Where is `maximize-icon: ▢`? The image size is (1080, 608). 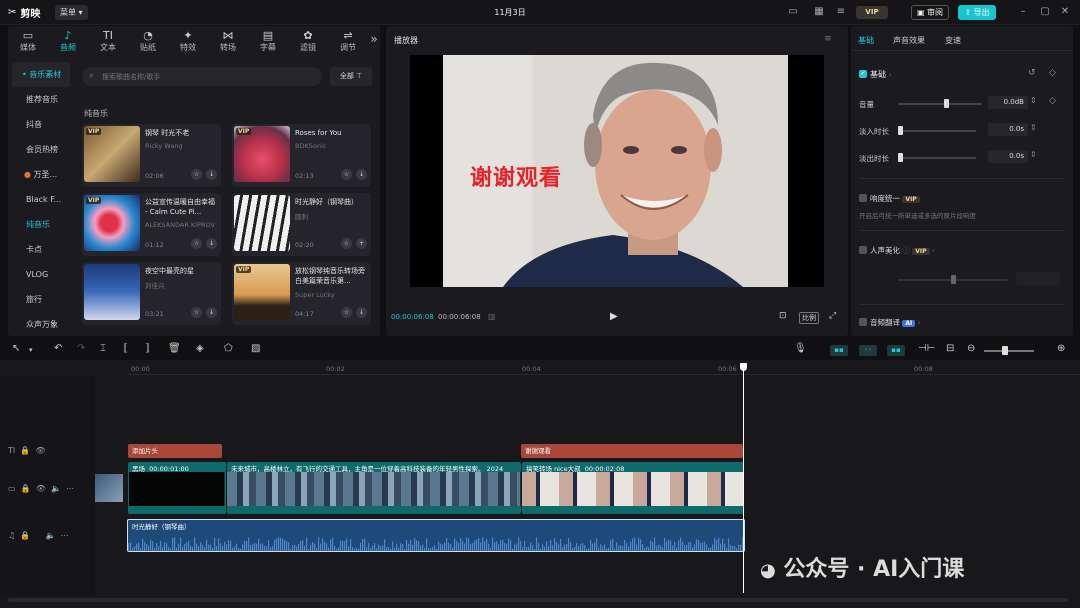 maximize-icon: ▢ is located at coordinates (1045, 12).